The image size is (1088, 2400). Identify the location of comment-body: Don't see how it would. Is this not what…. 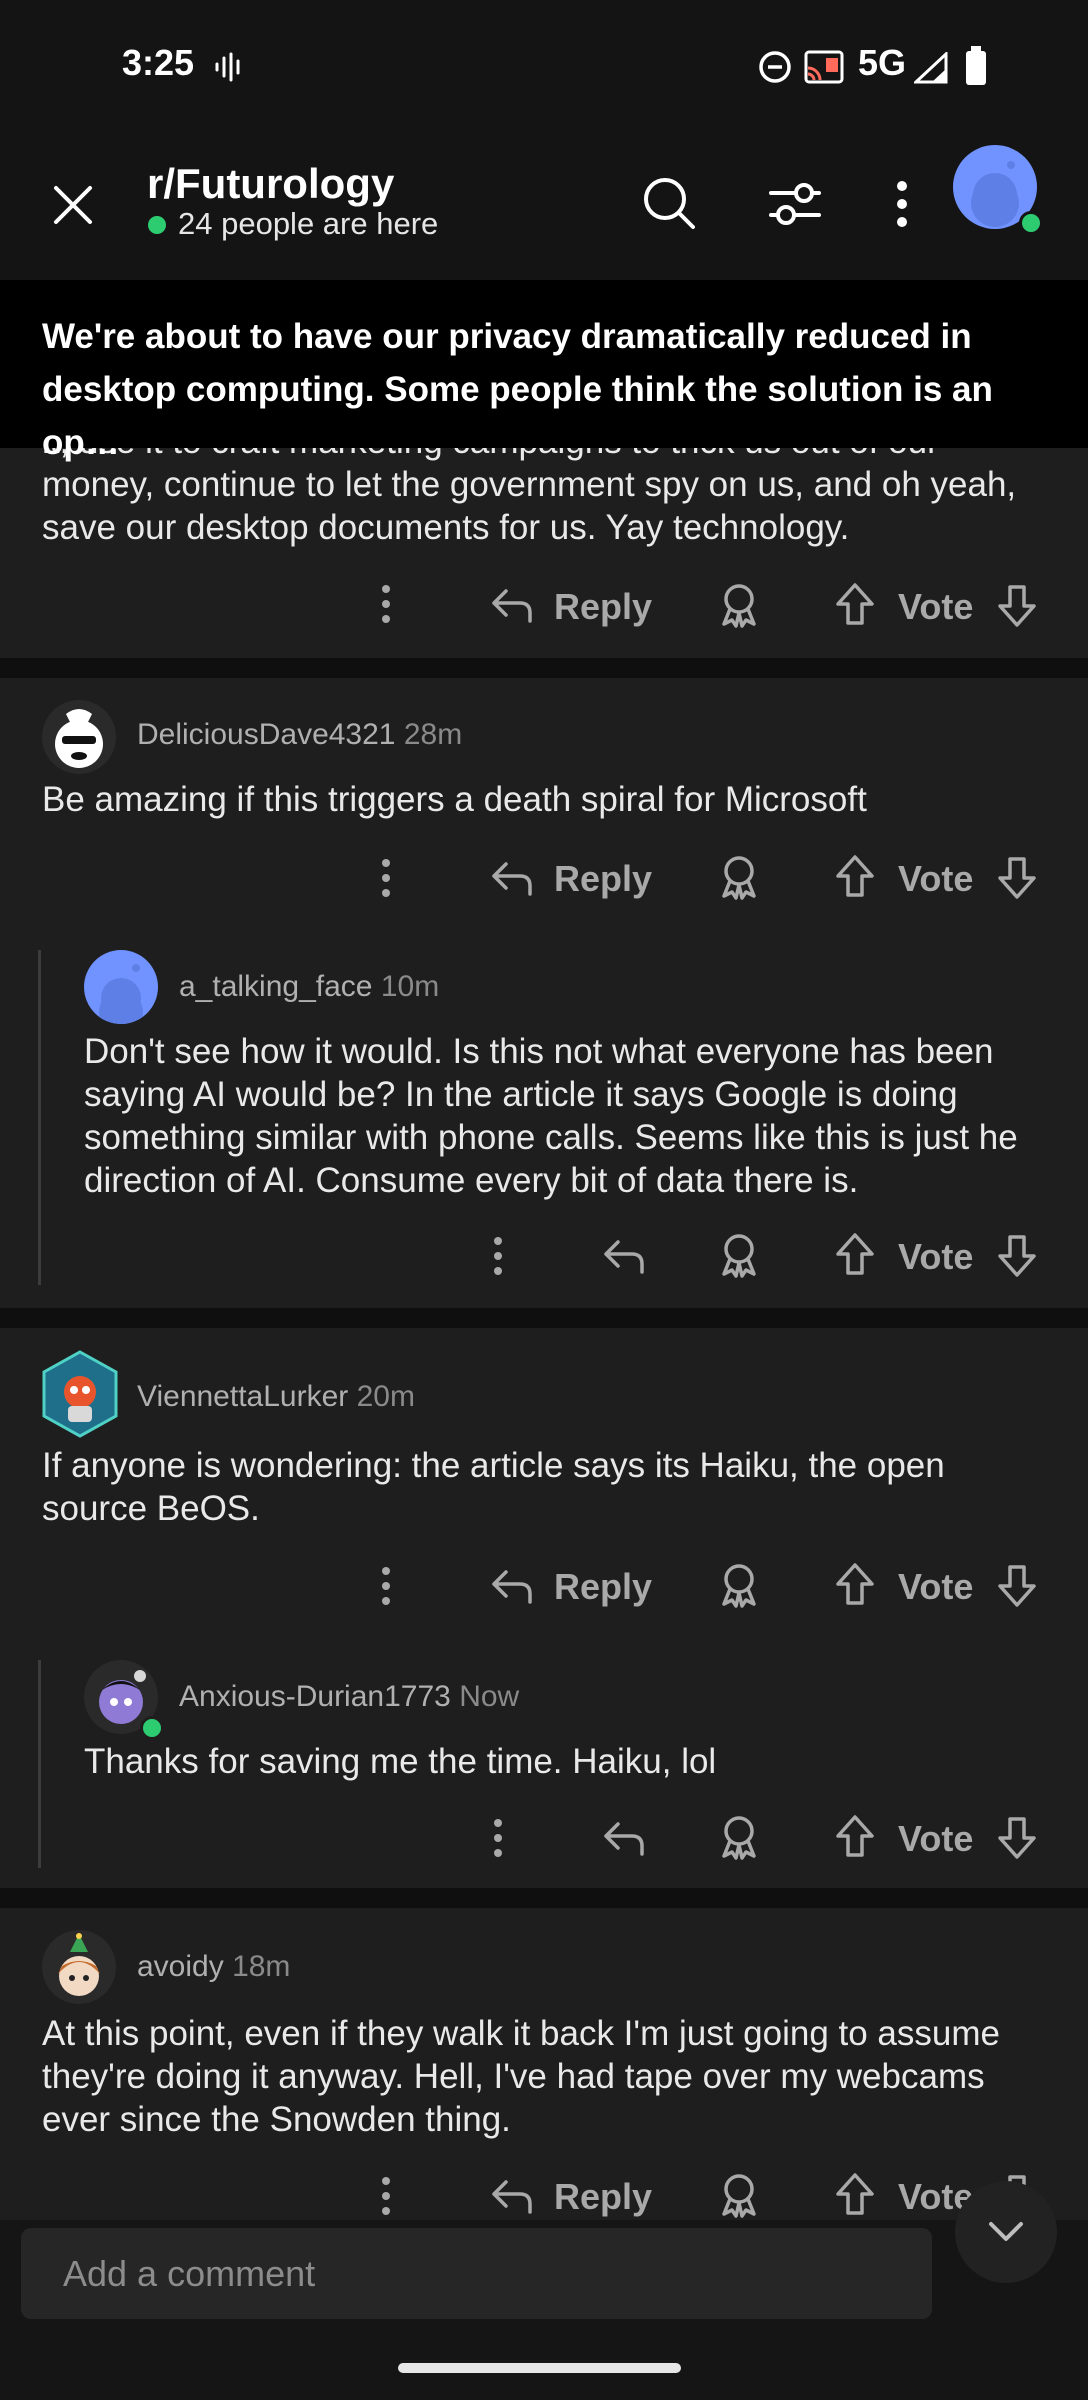
(551, 1116).